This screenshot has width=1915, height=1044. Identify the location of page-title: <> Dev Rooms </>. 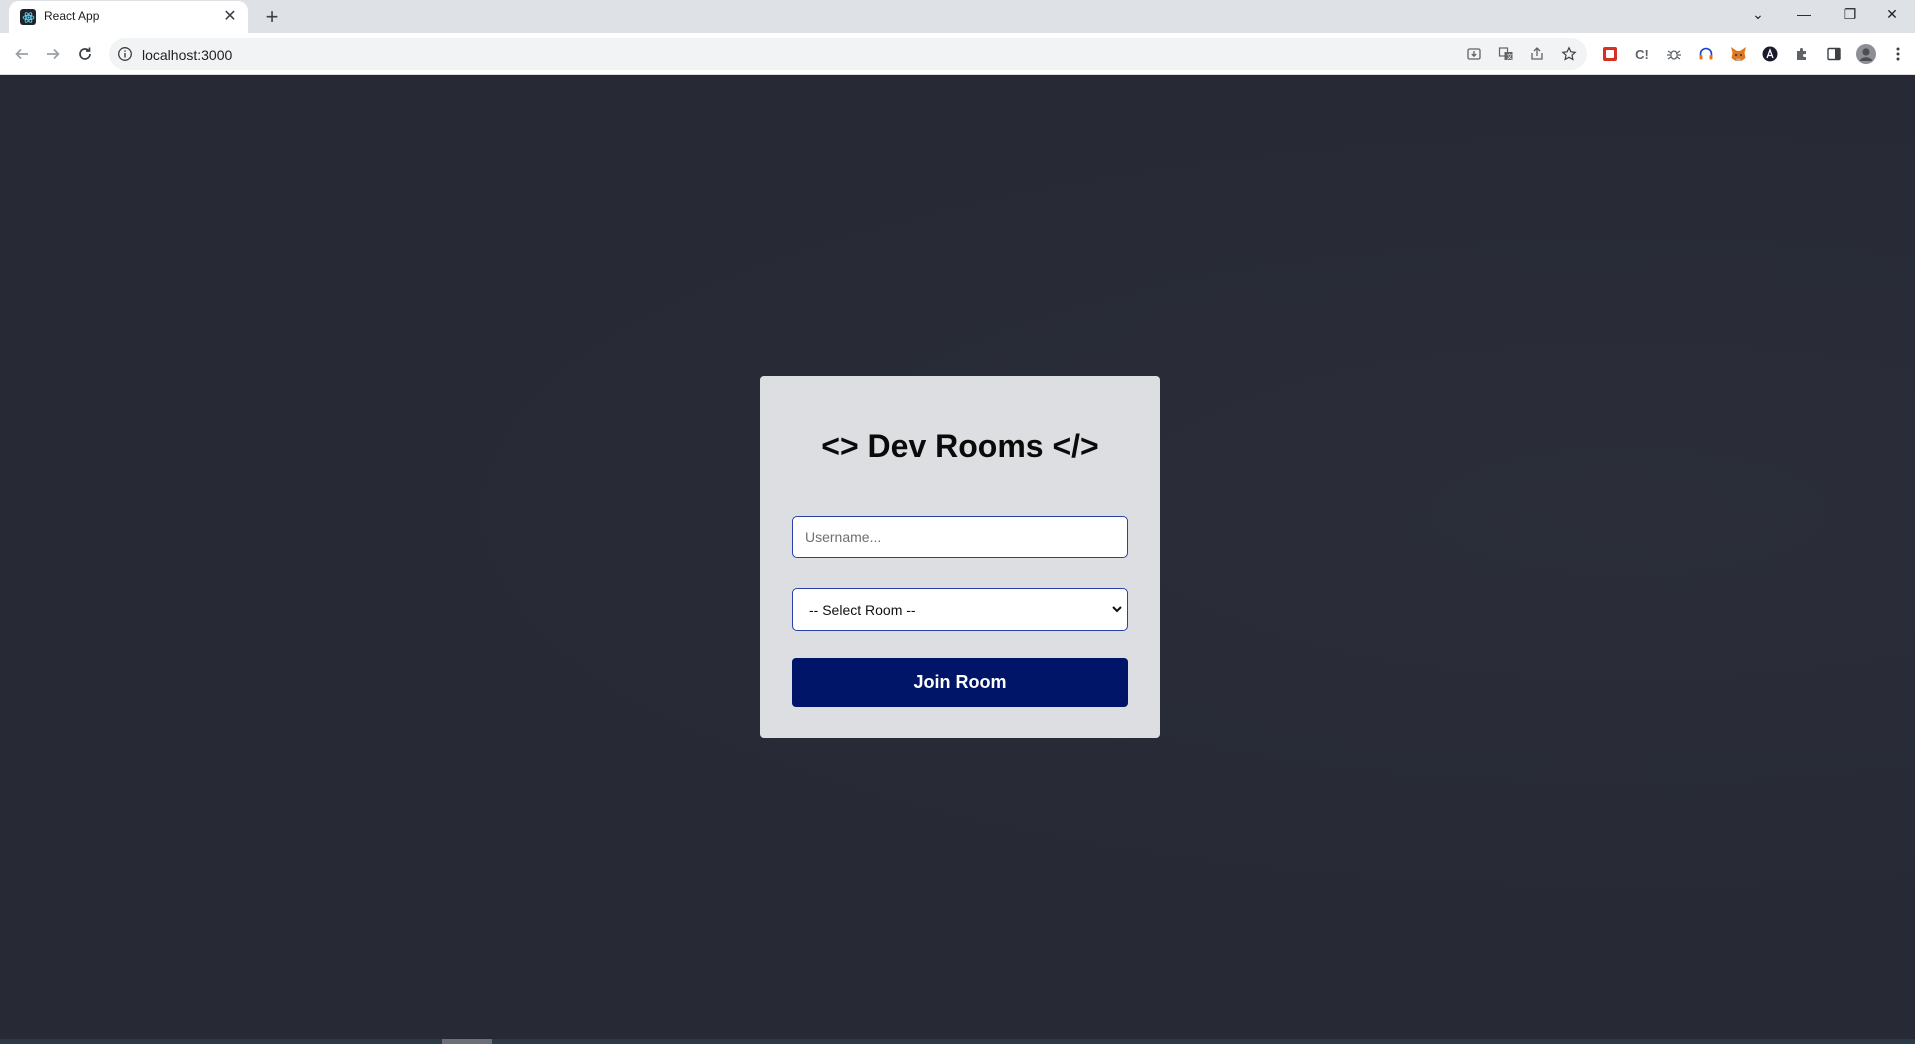
(960, 446).